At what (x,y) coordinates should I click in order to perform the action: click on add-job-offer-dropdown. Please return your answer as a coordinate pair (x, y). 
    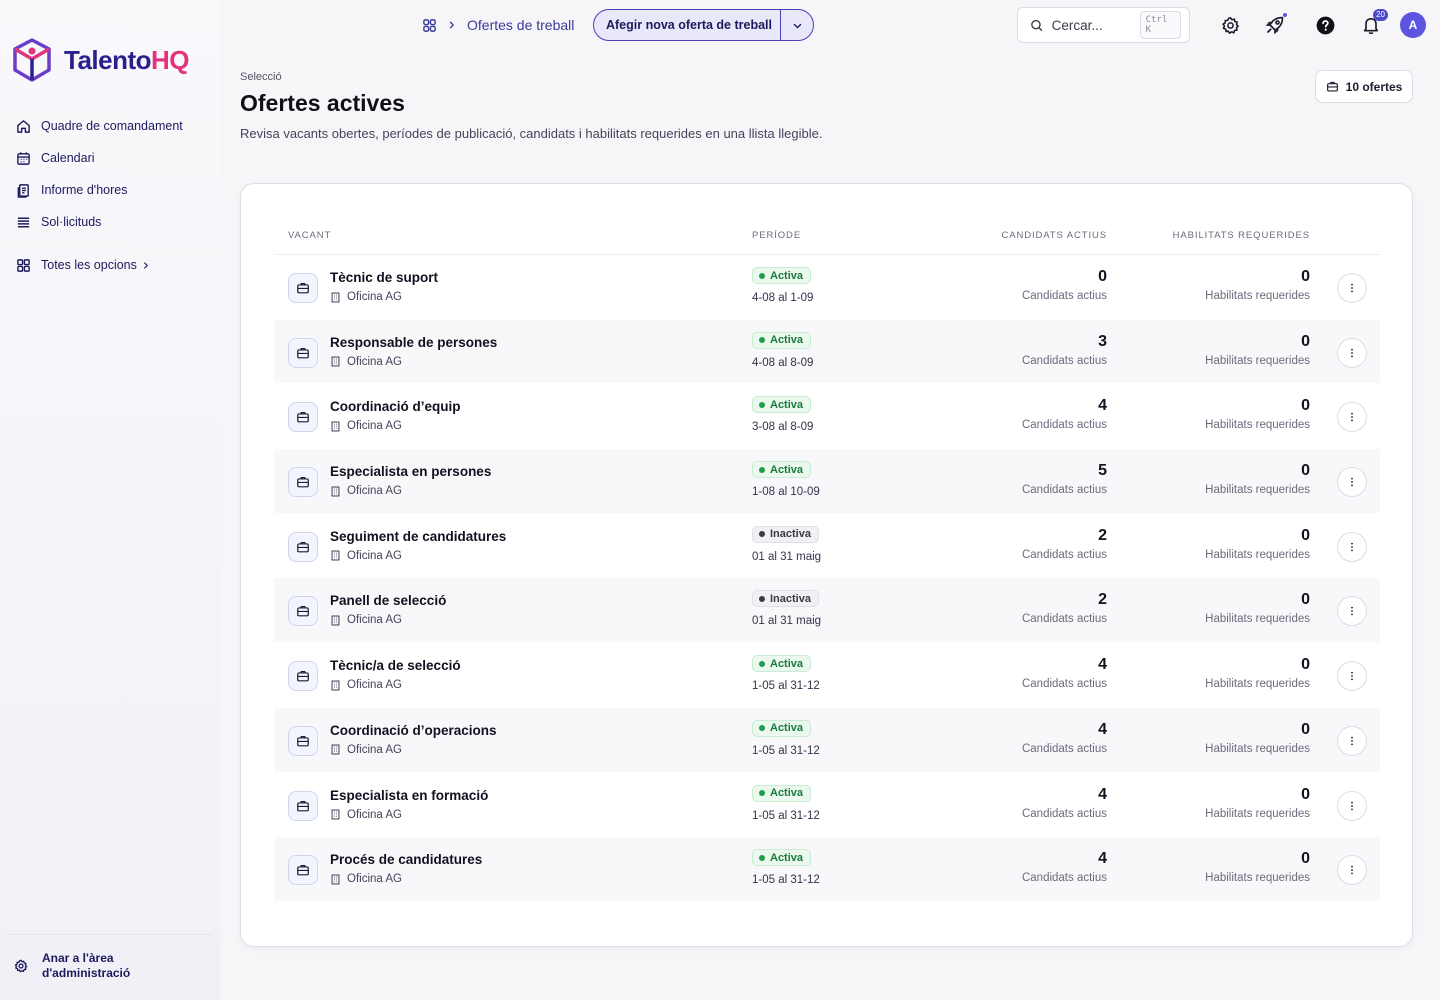
    Looking at the image, I should click on (796, 25).